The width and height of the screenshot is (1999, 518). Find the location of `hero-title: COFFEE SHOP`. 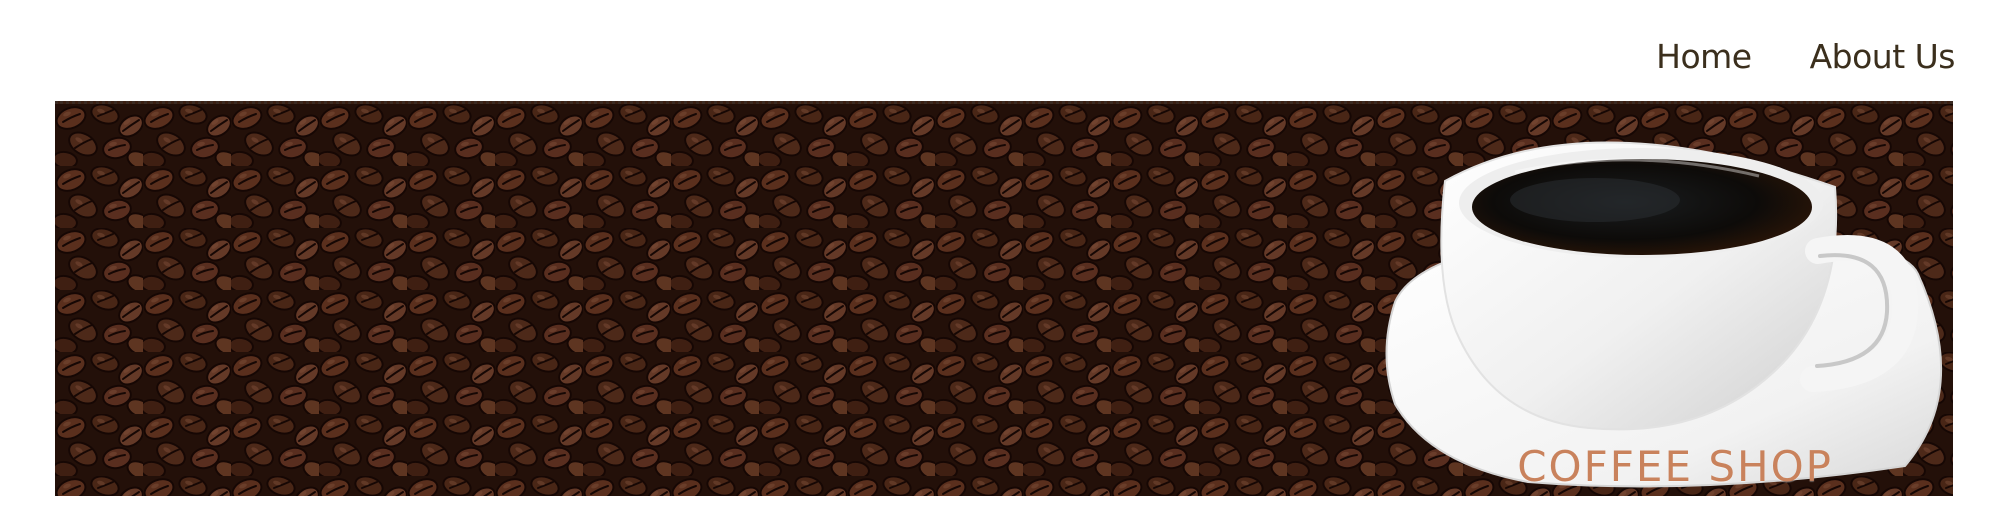

hero-title: COFFEE SHOP is located at coordinates (1675, 466).